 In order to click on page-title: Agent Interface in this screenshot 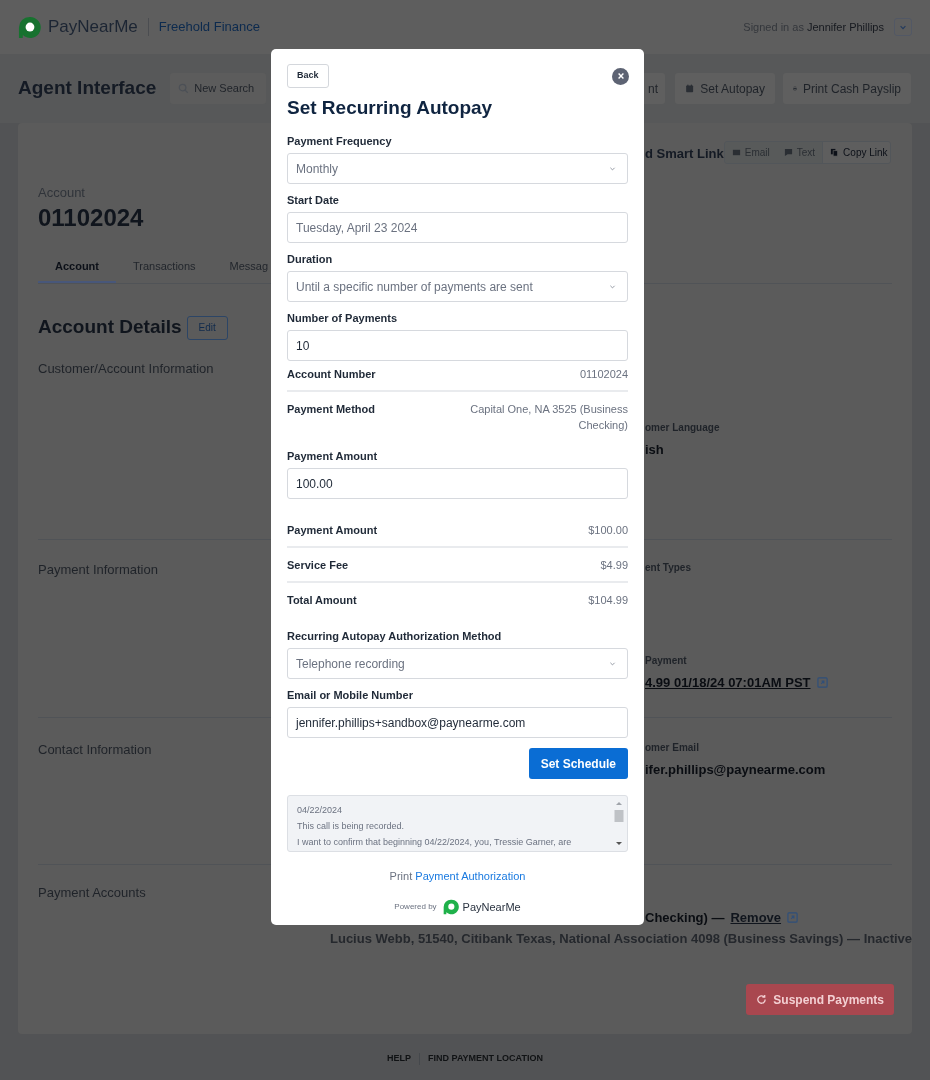, I will do `click(87, 88)`.